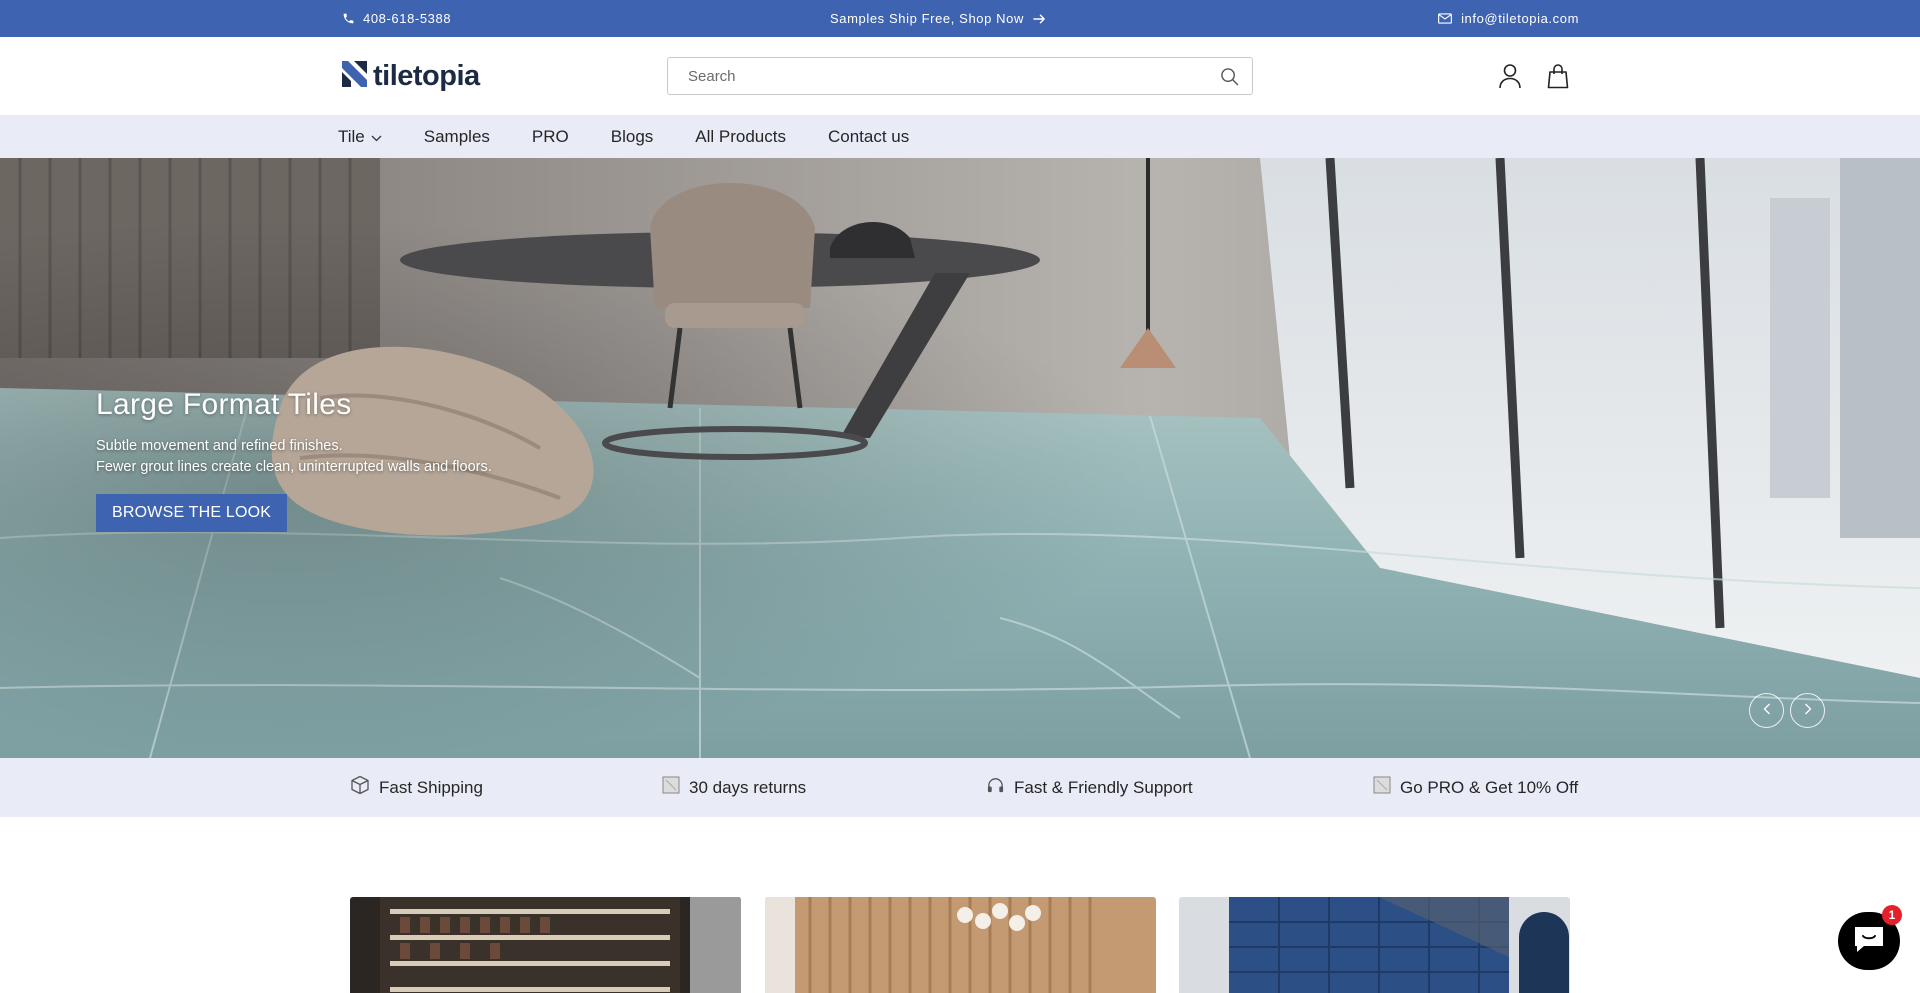 This screenshot has height=993, width=1920. I want to click on nav-item-contact: Contact us, so click(868, 137).